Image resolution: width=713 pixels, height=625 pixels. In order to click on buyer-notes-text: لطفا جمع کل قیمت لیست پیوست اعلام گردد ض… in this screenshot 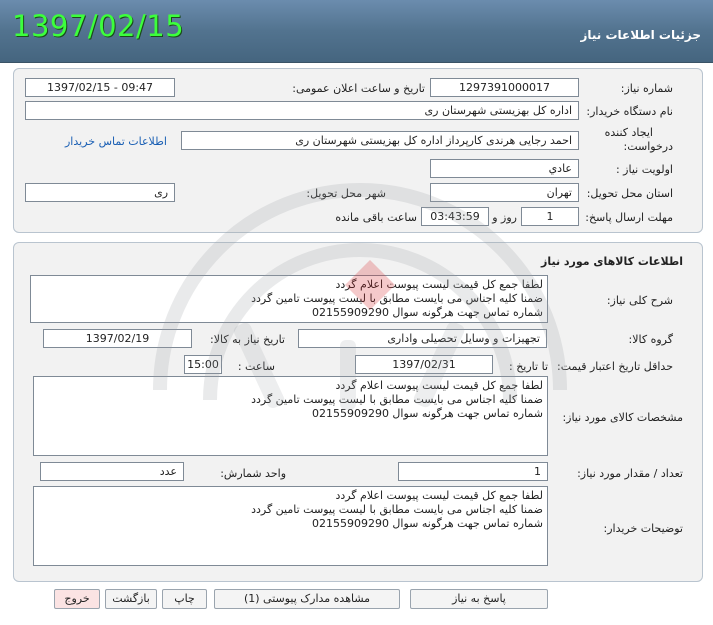, I will do `click(290, 526)`.